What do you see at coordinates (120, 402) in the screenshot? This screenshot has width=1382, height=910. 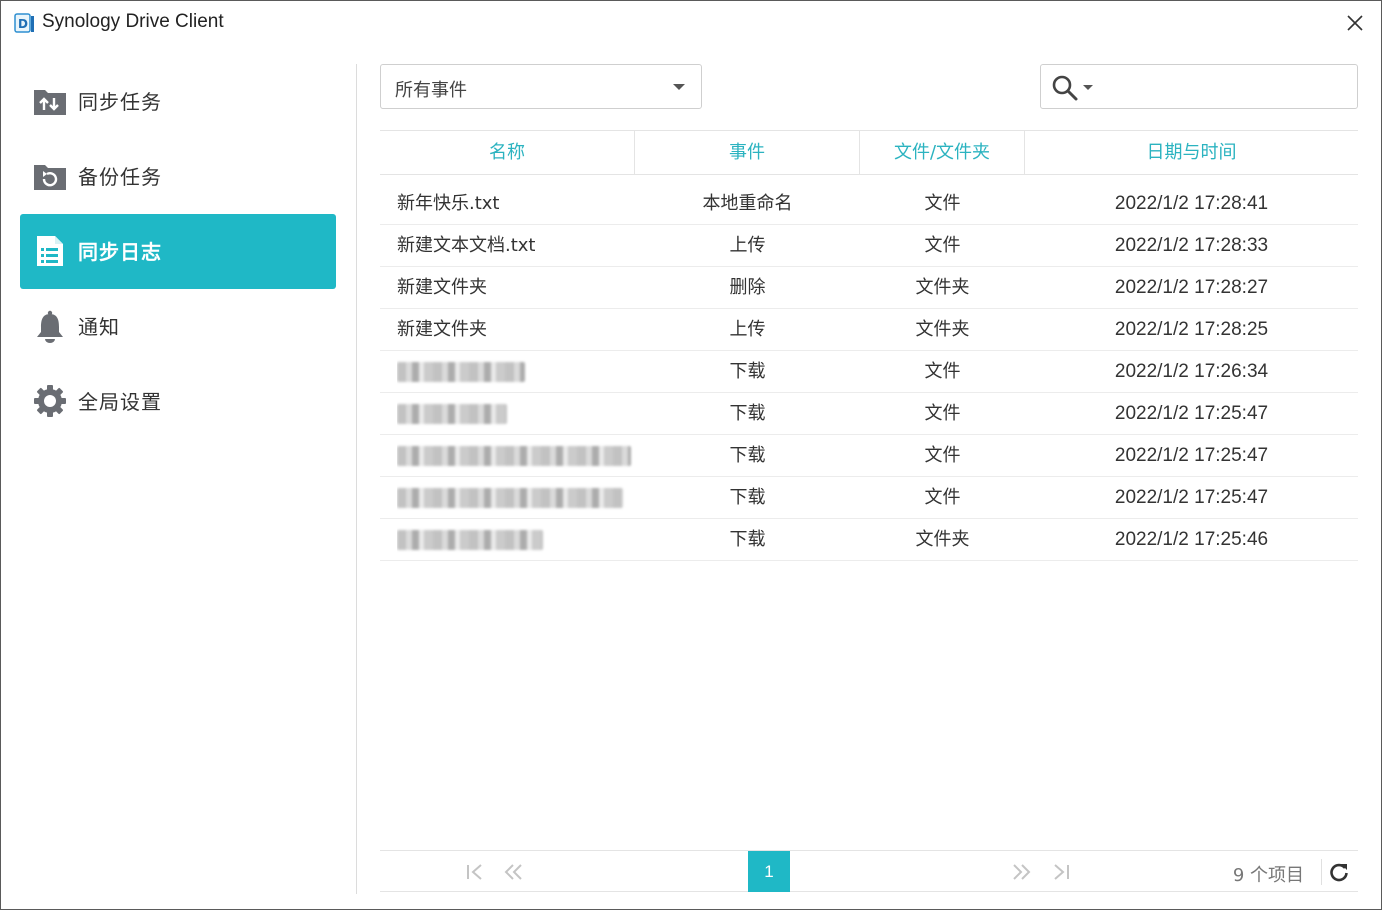 I see `sidebar-item-label: 全局设置` at bounding box center [120, 402].